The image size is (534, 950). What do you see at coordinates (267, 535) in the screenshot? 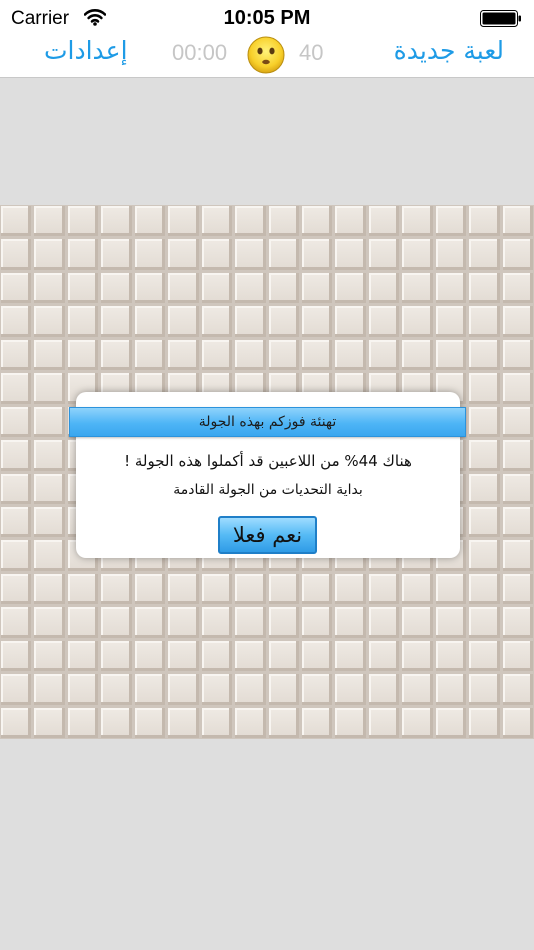
I see `confirm-button: نعم فعلا` at bounding box center [267, 535].